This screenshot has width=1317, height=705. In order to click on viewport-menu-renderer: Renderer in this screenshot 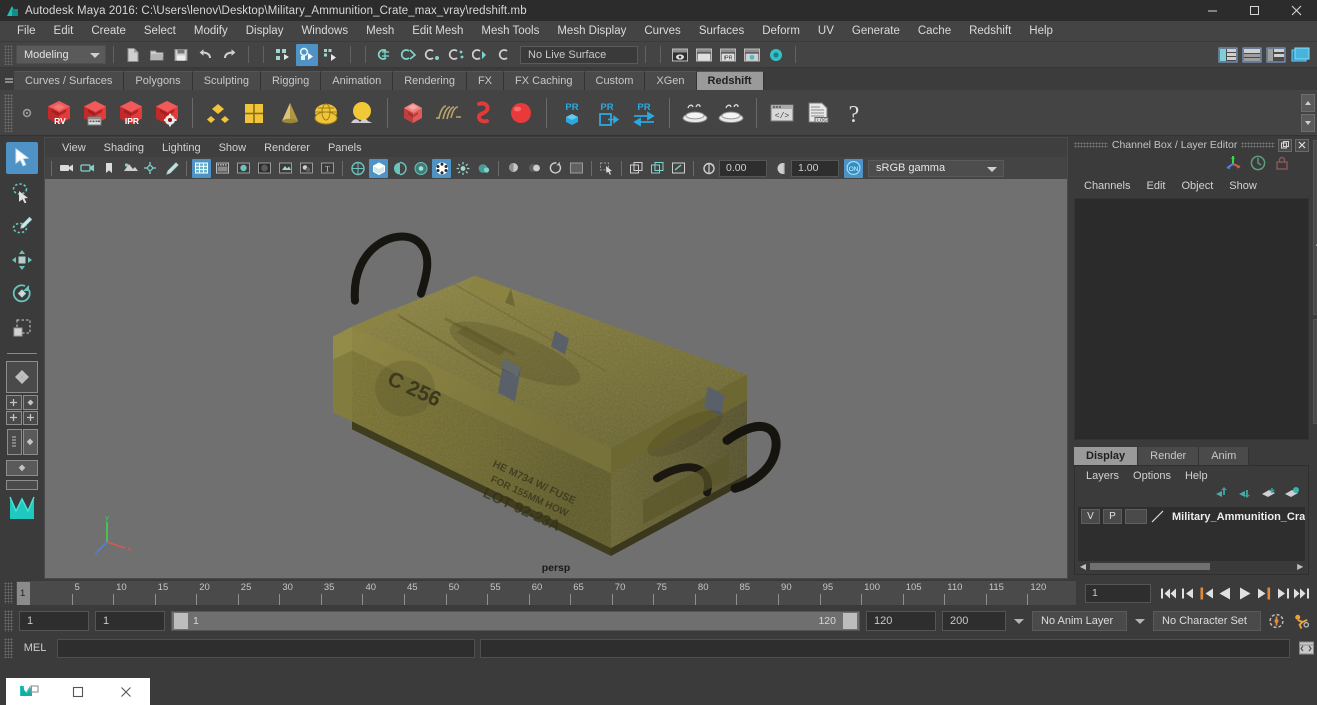, I will do `click(287, 148)`.